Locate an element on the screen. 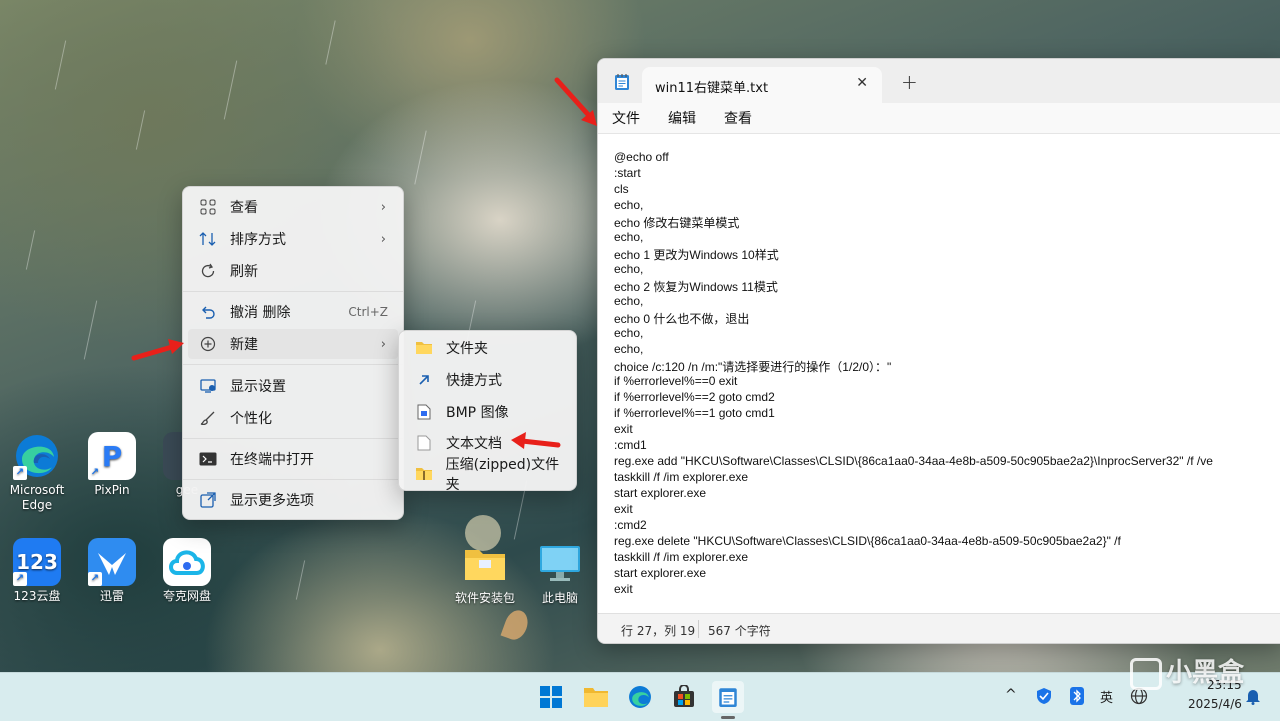  taskbar: ^ 英 23:15 2025/4/6 is located at coordinates (640, 696).